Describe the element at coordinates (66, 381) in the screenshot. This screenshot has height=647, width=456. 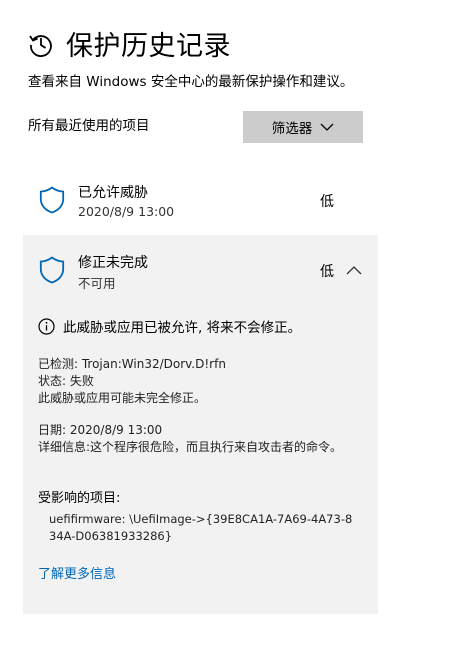
I see `status-text: 状态: 失败` at that location.